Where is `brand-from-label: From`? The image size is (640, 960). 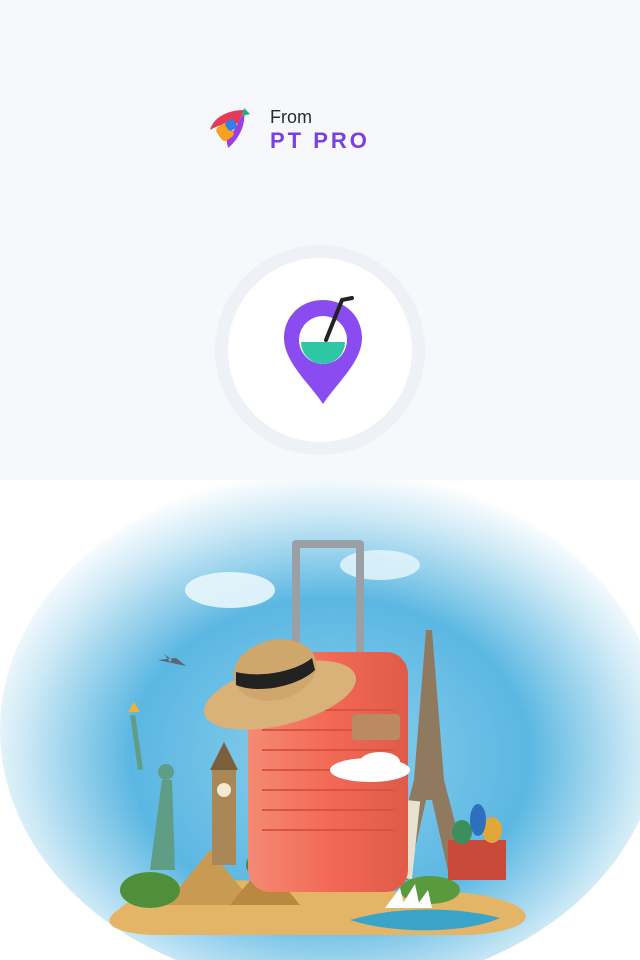
brand-from-label: From is located at coordinates (291, 117).